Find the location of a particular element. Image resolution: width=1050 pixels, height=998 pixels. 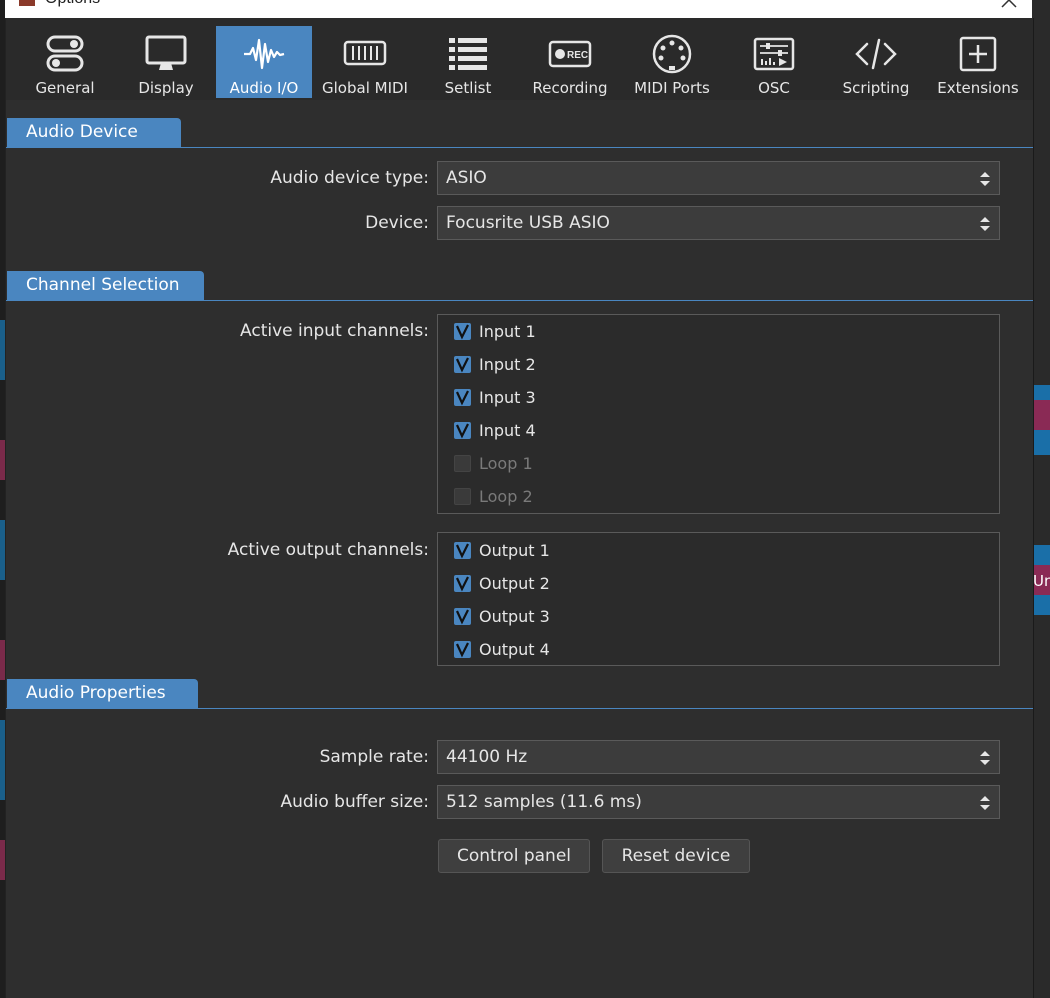

window-title: Options is located at coordinates (72, 4).